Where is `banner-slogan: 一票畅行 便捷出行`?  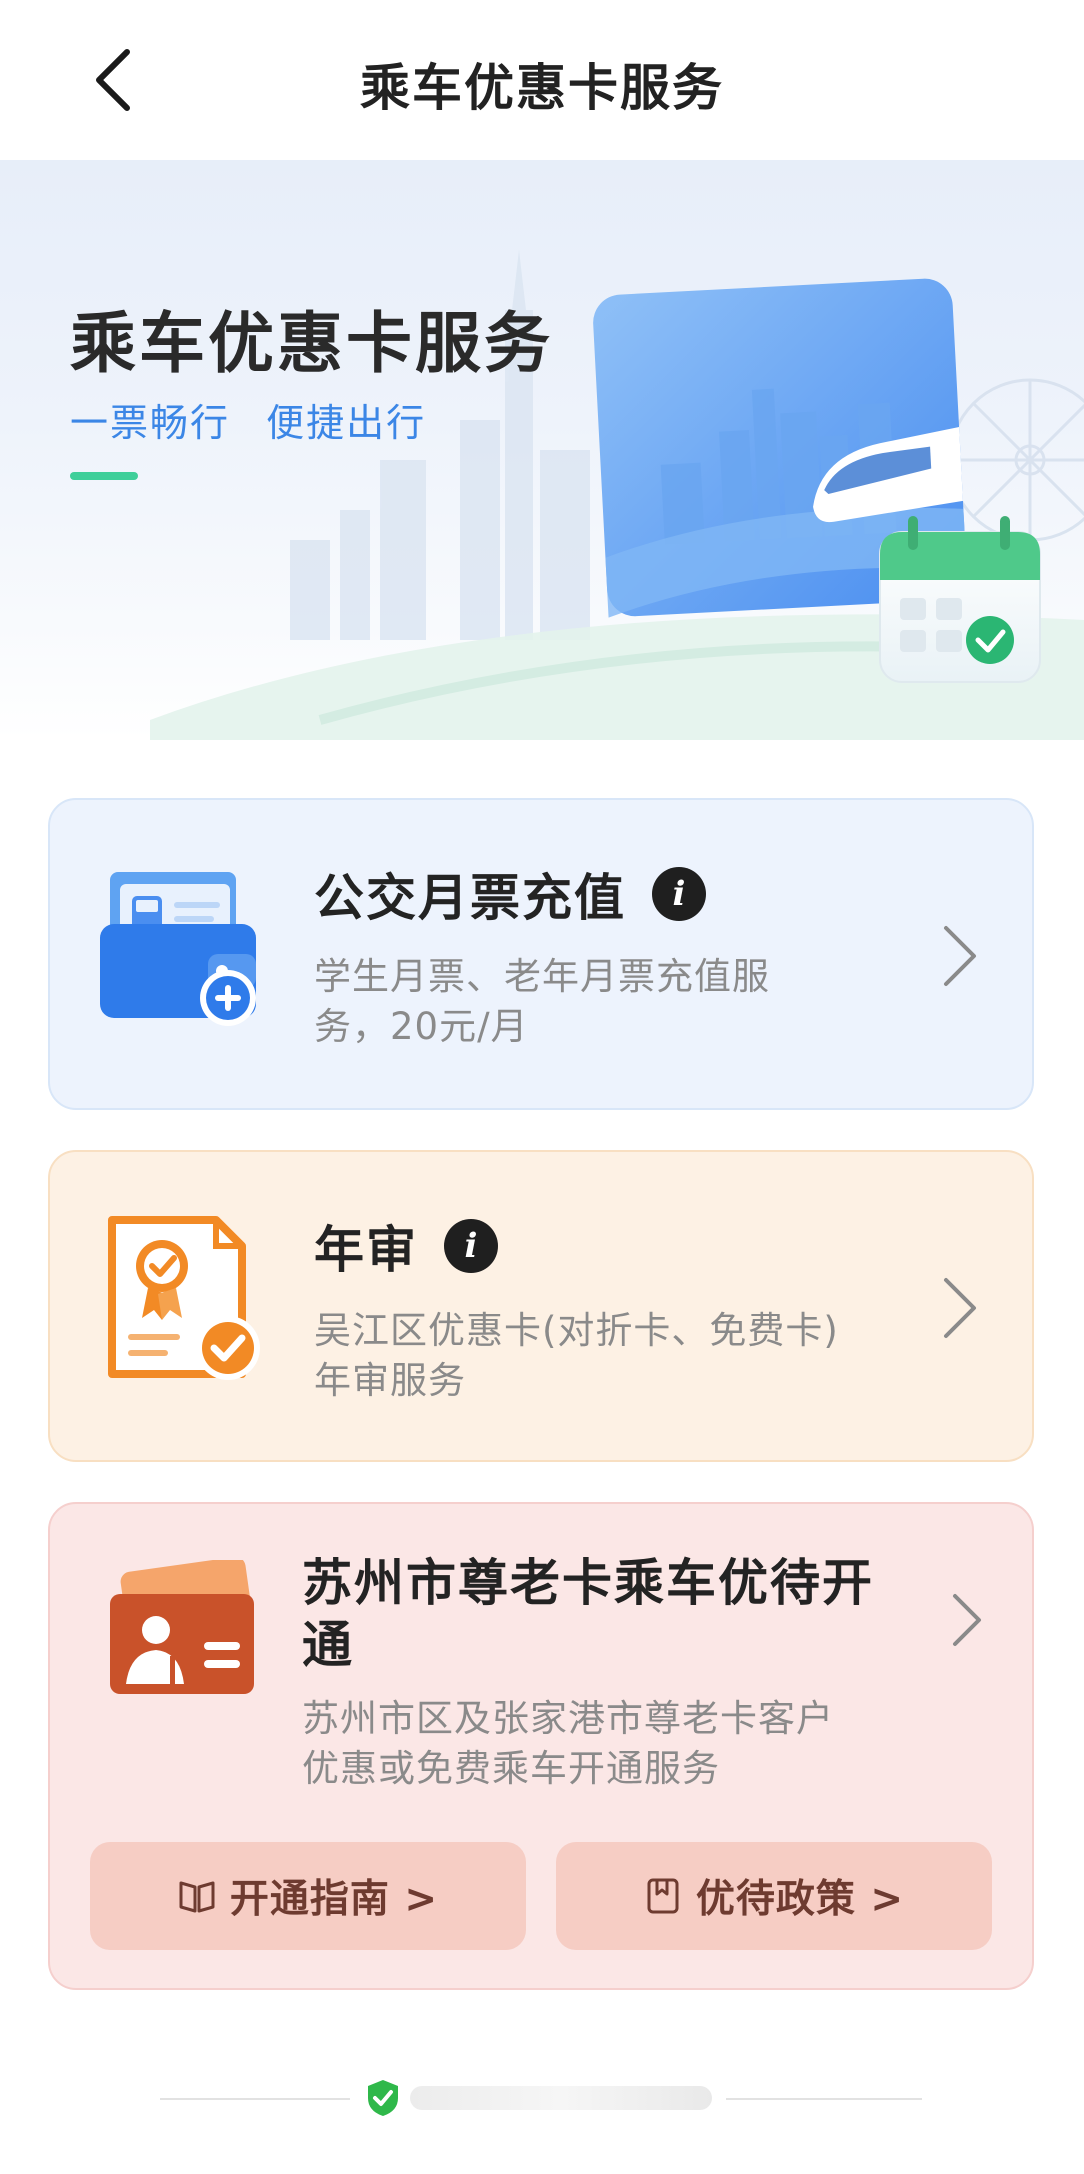
banner-slogan: 一票畅行 便捷出行 is located at coordinates (248, 423).